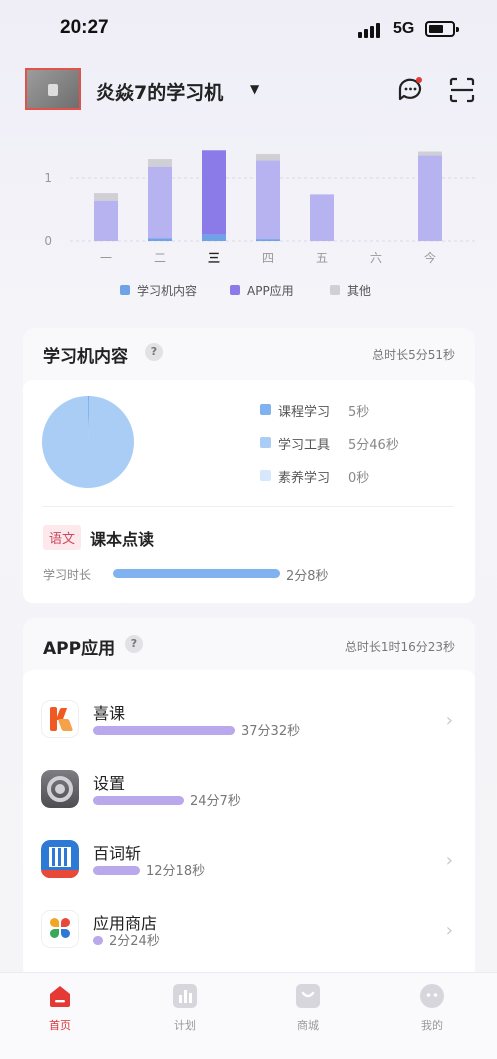  I want to click on settings-app-icon, so click(60, 789).